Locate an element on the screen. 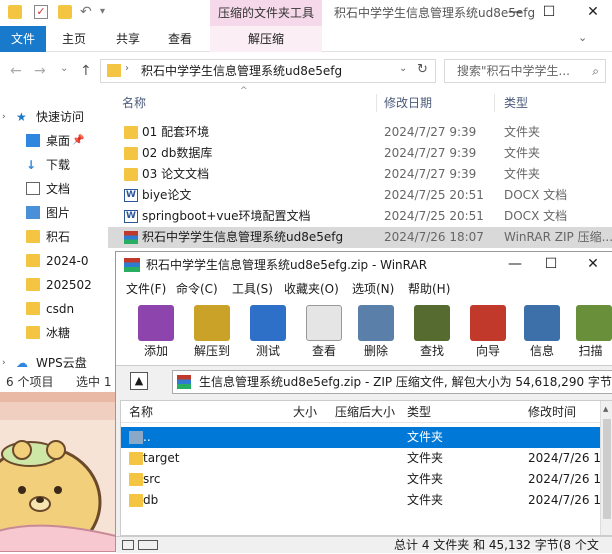 This screenshot has height=554, width=612. menu-favorites: 收藏夹(O) is located at coordinates (311, 289).